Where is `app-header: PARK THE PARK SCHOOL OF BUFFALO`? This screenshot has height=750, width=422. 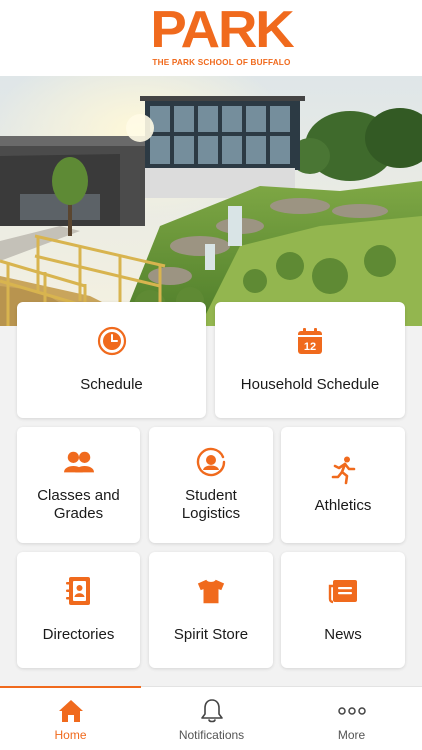
app-header: PARK THE PARK SCHOOL OF BUFFALO is located at coordinates (211, 38).